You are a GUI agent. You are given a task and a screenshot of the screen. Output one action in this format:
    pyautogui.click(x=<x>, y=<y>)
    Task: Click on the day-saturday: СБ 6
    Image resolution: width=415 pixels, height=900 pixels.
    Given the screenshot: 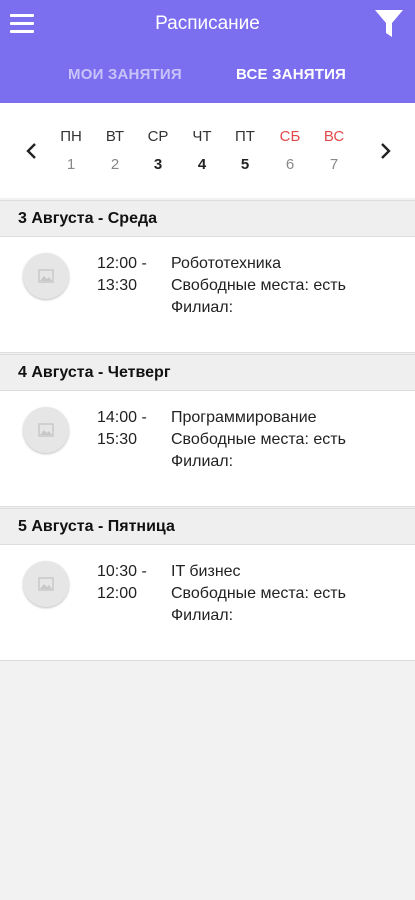 What is the action you would take?
    pyautogui.click(x=290, y=150)
    